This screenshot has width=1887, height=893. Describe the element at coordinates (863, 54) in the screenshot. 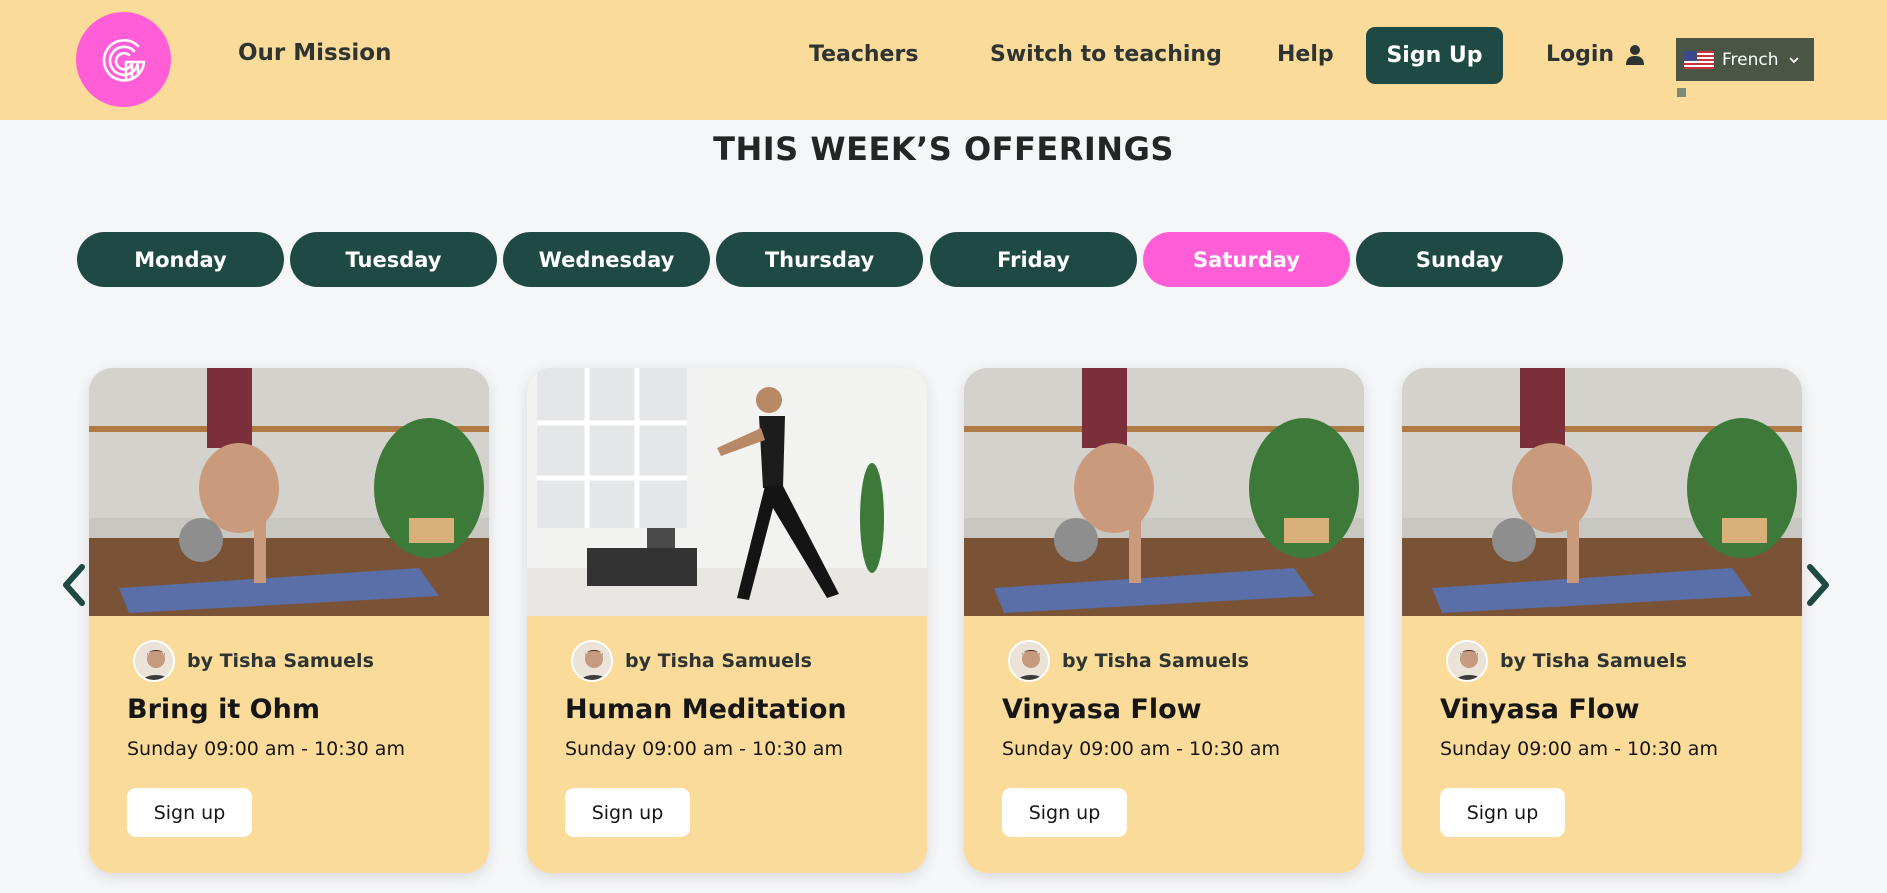

I see `nav-teachers: Teachers` at that location.